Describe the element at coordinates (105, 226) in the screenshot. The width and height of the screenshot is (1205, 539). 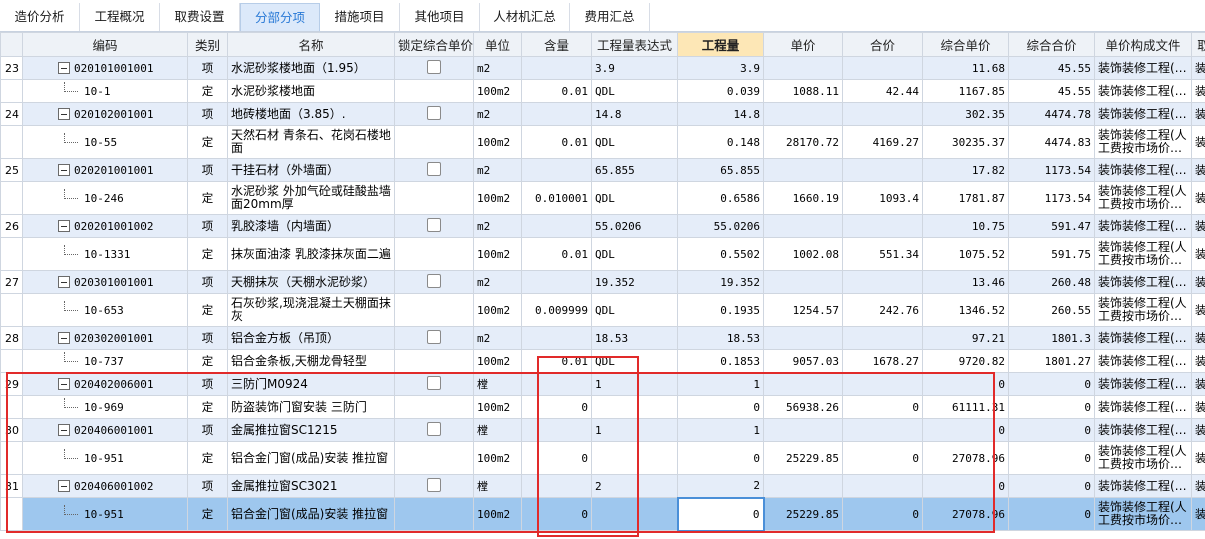
I see `code-cell: 020201001002` at that location.